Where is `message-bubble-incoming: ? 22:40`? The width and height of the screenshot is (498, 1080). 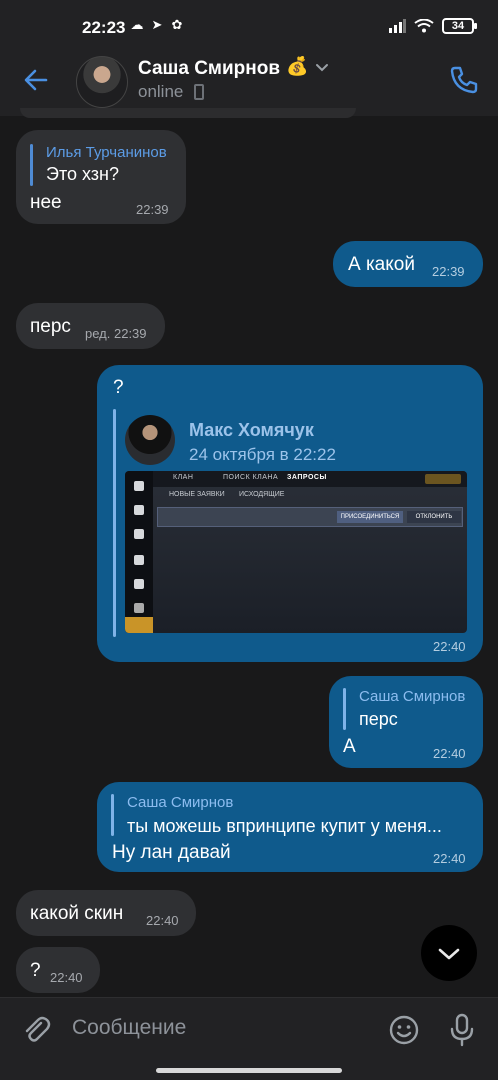 message-bubble-incoming: ? 22:40 is located at coordinates (58, 970).